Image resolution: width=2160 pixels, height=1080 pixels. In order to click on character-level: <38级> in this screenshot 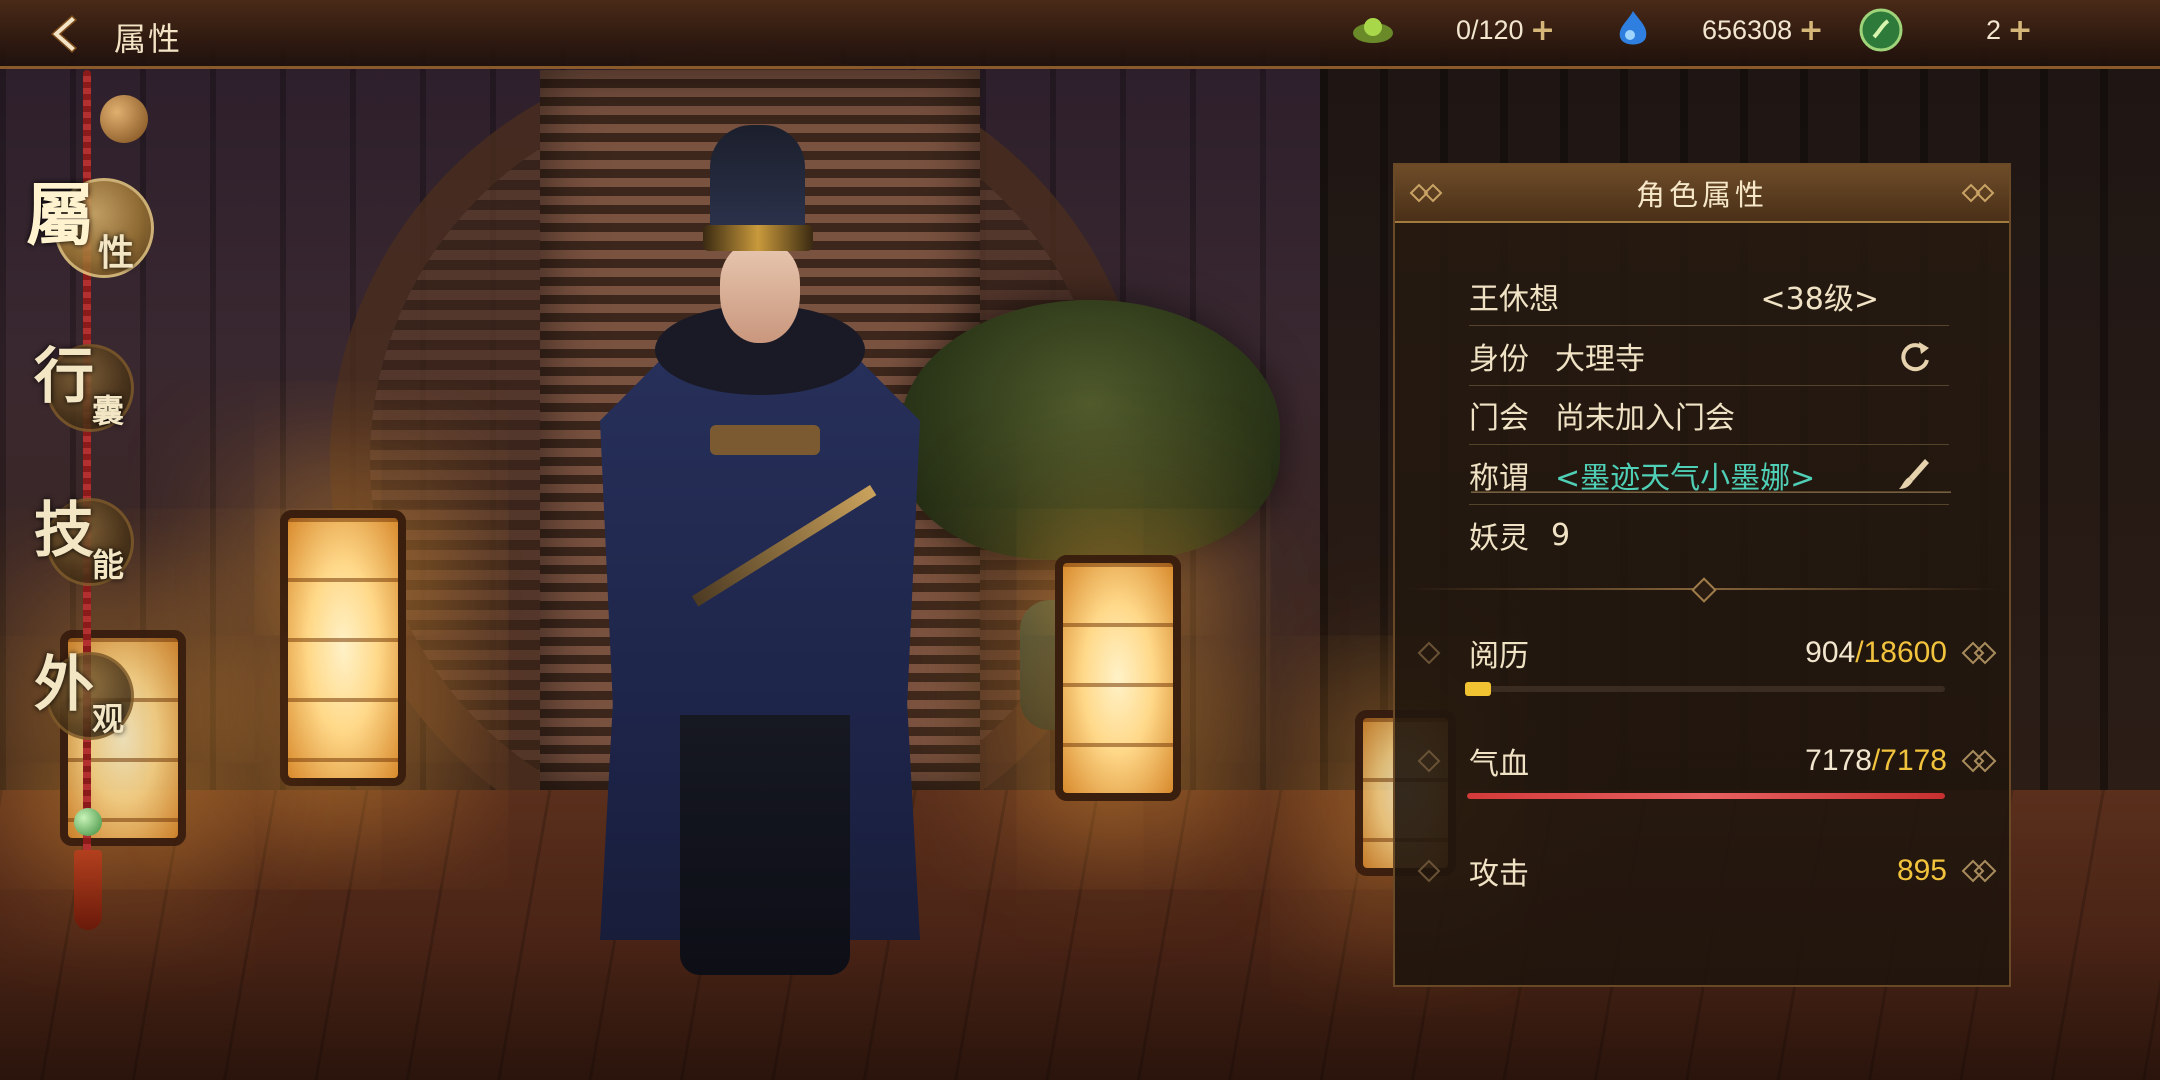, I will do `click(1819, 299)`.